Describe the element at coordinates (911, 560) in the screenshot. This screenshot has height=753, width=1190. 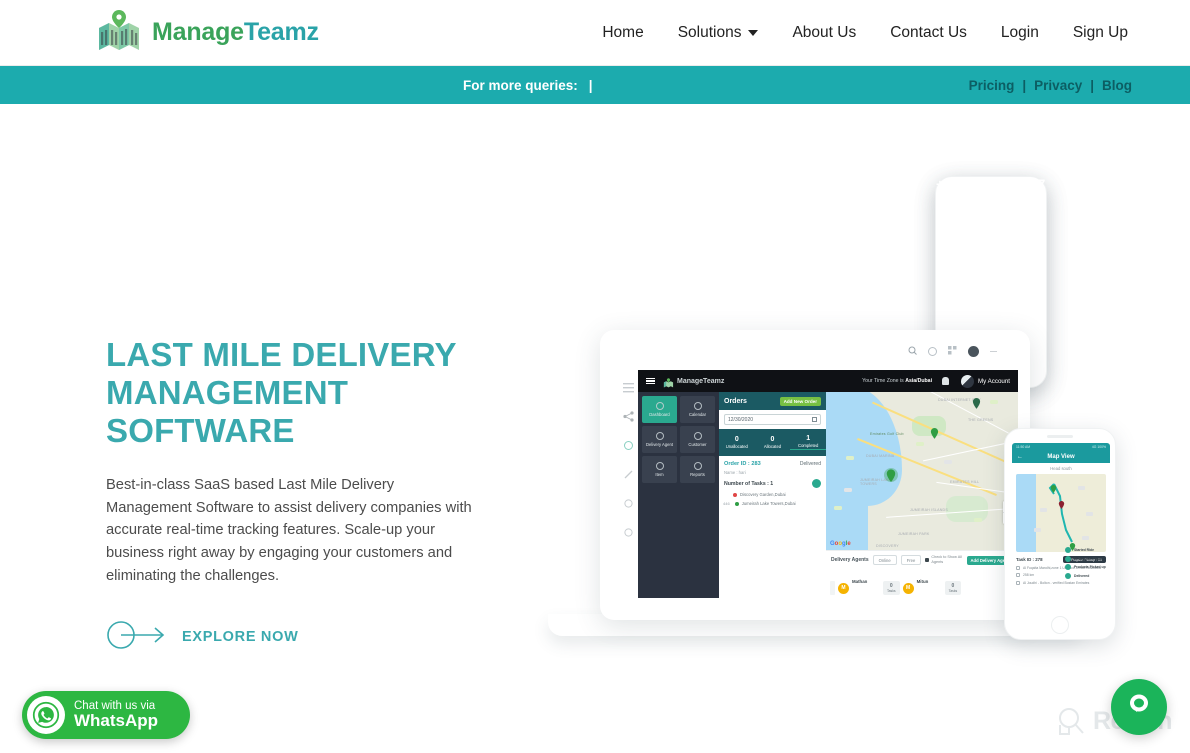
I see `filter-chip-free: Free` at that location.